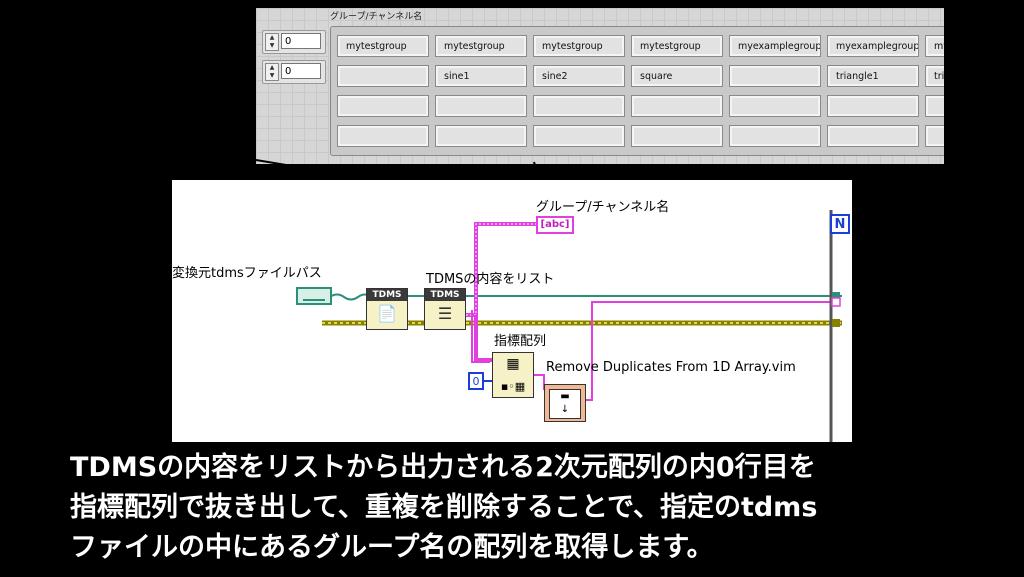 The height and width of the screenshot is (577, 1024). Describe the element at coordinates (272, 42) in the screenshot. I see `row-index-spinner: ▲ ▼` at that location.